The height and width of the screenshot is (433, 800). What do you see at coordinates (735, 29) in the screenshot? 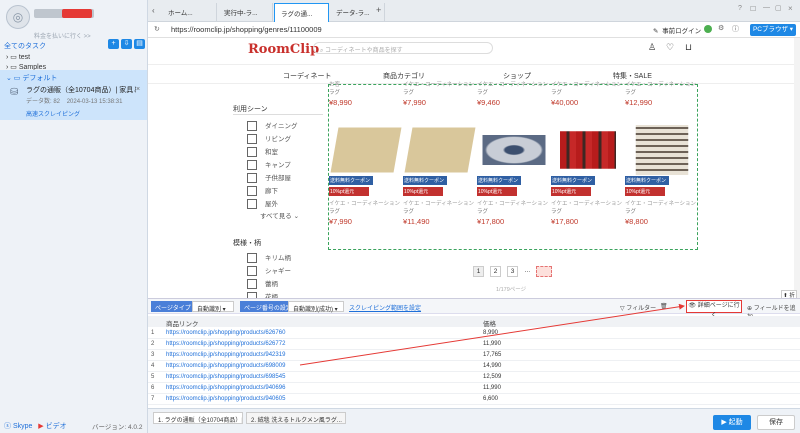
I see `info-icon: ⓘ` at bounding box center [735, 29].